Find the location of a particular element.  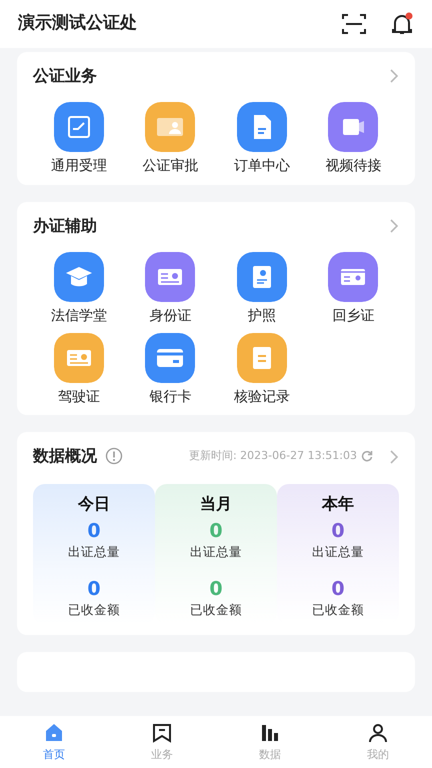

app-title: 演示测试公证处 is located at coordinates (77, 24).